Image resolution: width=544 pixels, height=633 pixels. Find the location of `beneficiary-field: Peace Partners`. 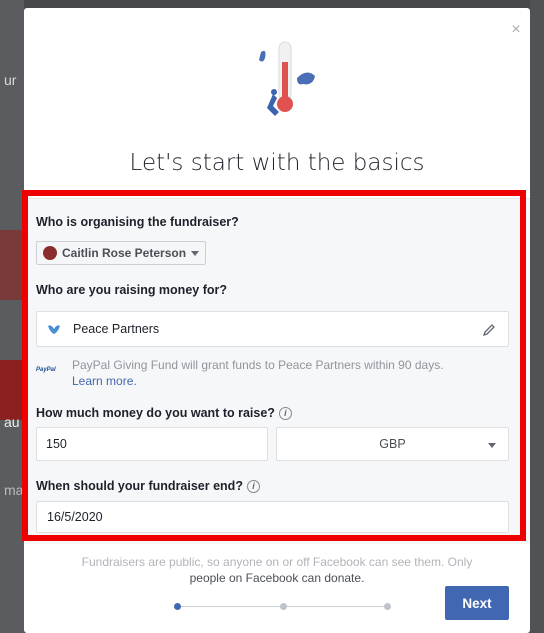

beneficiary-field: Peace Partners is located at coordinates (272, 329).